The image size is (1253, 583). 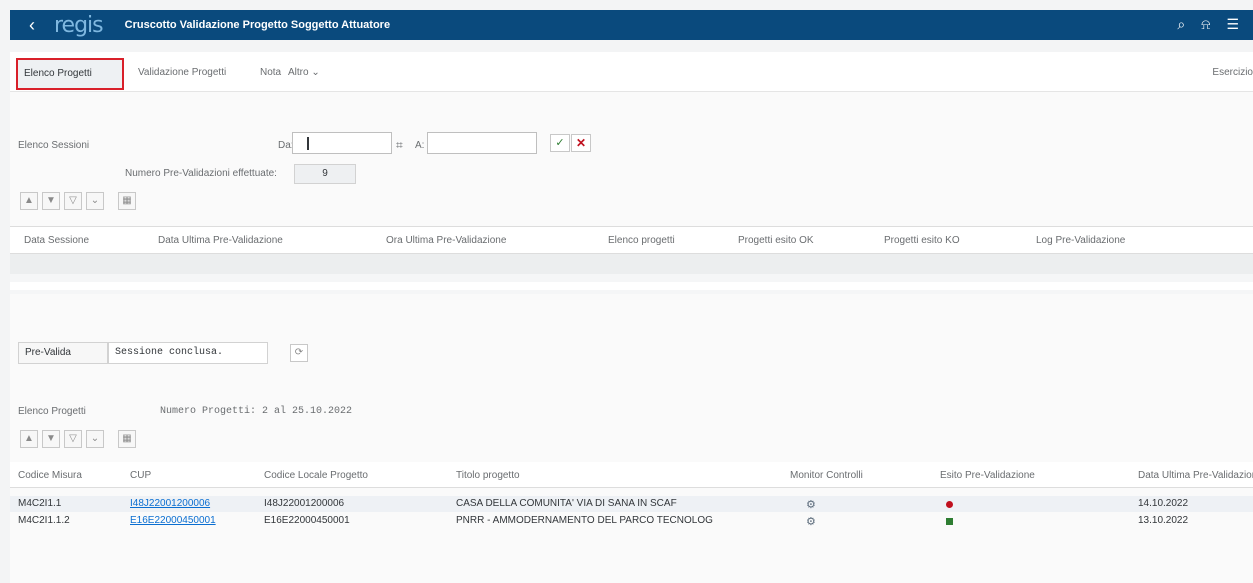 What do you see at coordinates (1181, 24) in the screenshot?
I see `search-icon: ⌕` at bounding box center [1181, 24].